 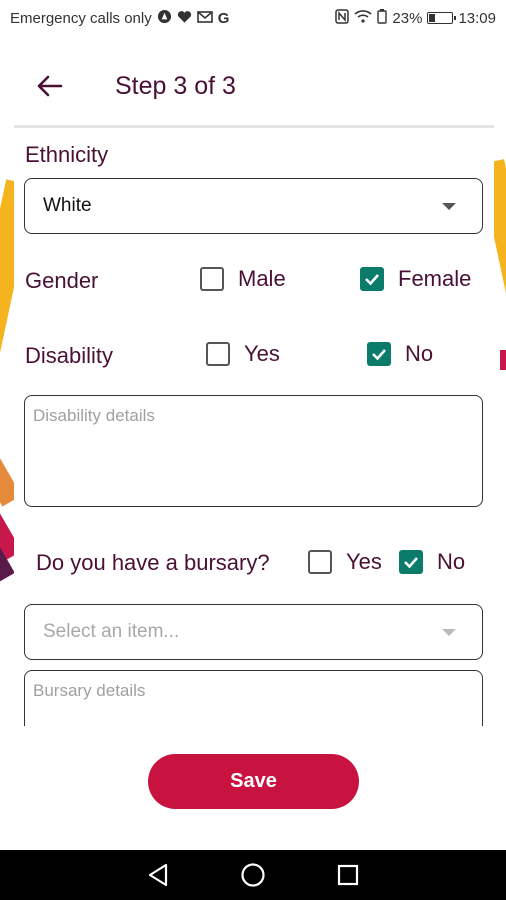 I want to click on disability-no-checkbox, so click(x=379, y=354).